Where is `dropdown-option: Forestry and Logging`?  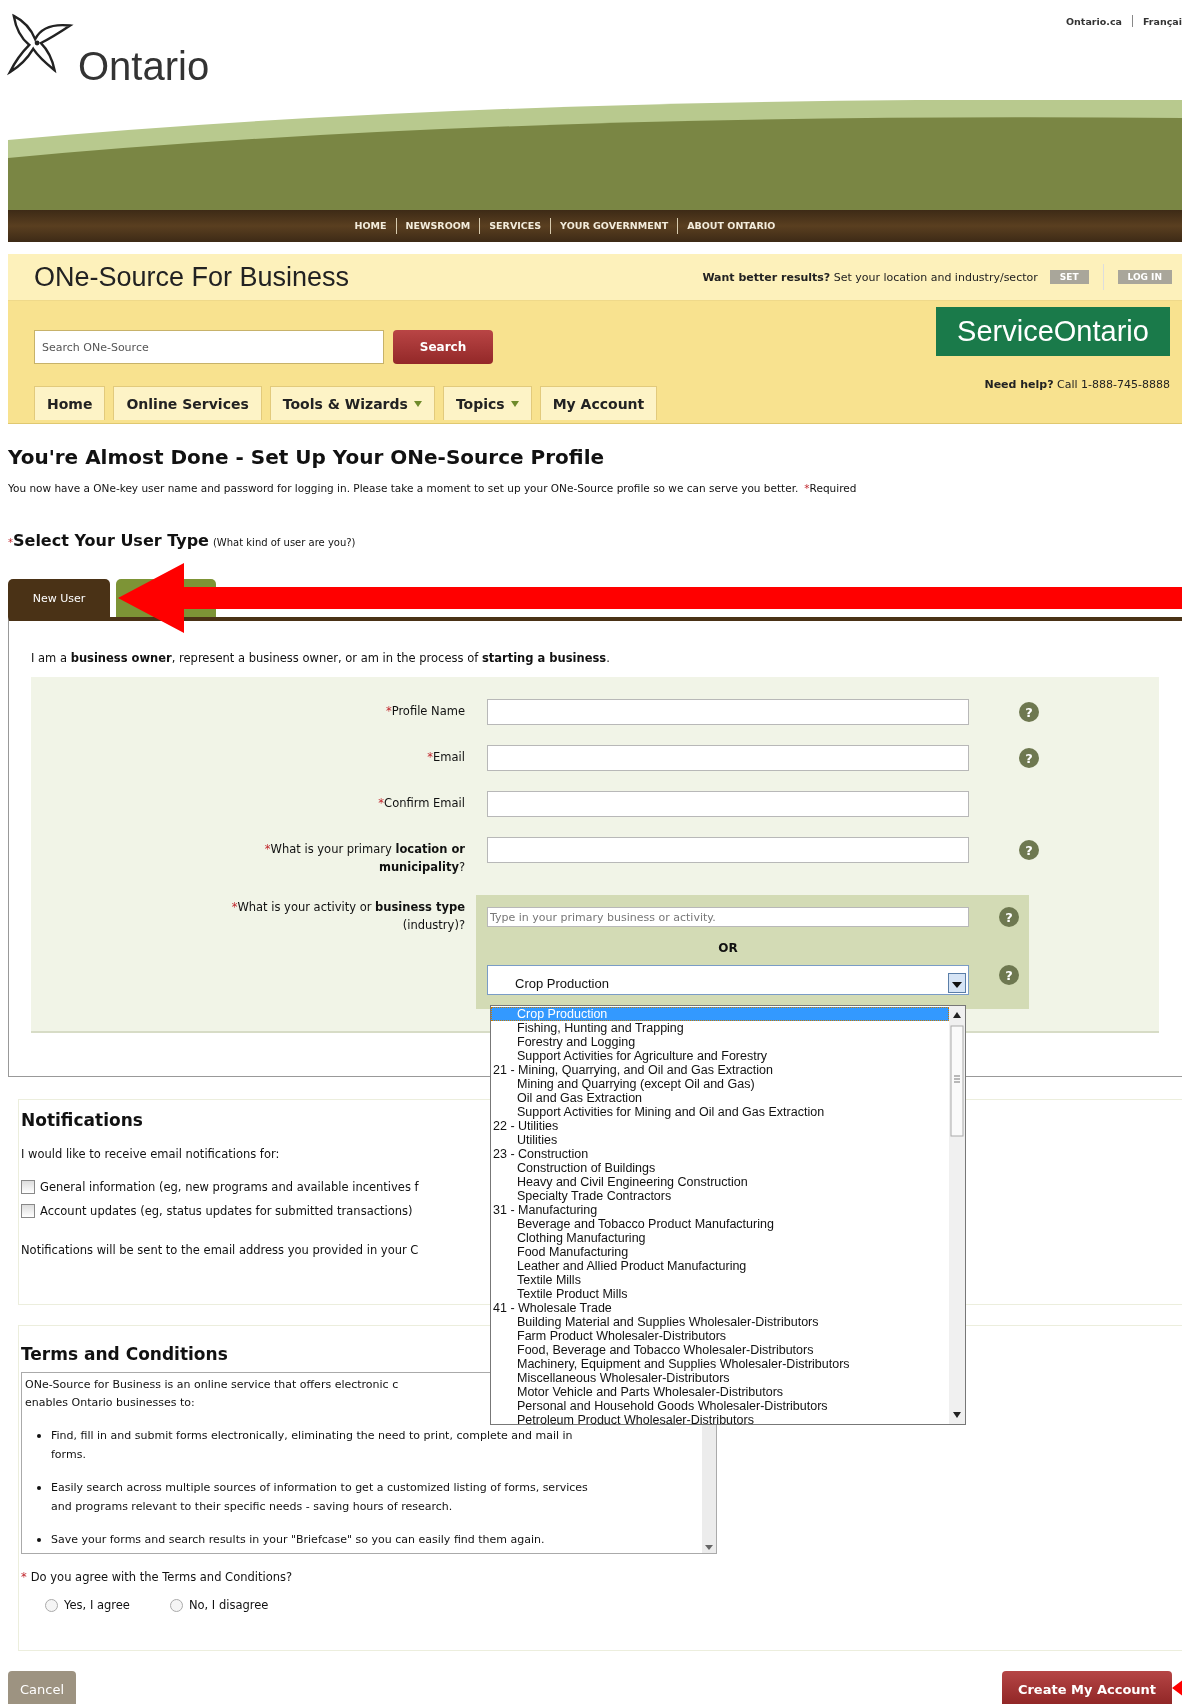 dropdown-option: Forestry and Logging is located at coordinates (720, 1042).